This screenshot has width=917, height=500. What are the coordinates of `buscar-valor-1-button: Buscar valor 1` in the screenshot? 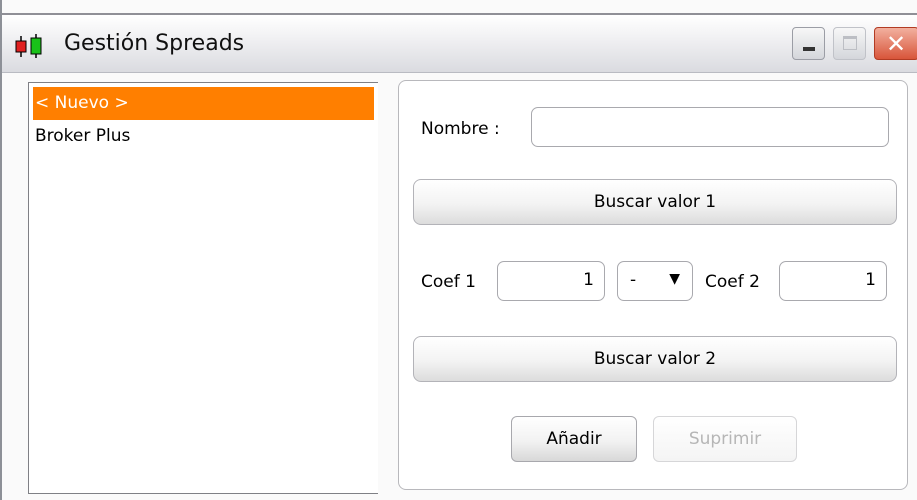 It's located at (655, 202).